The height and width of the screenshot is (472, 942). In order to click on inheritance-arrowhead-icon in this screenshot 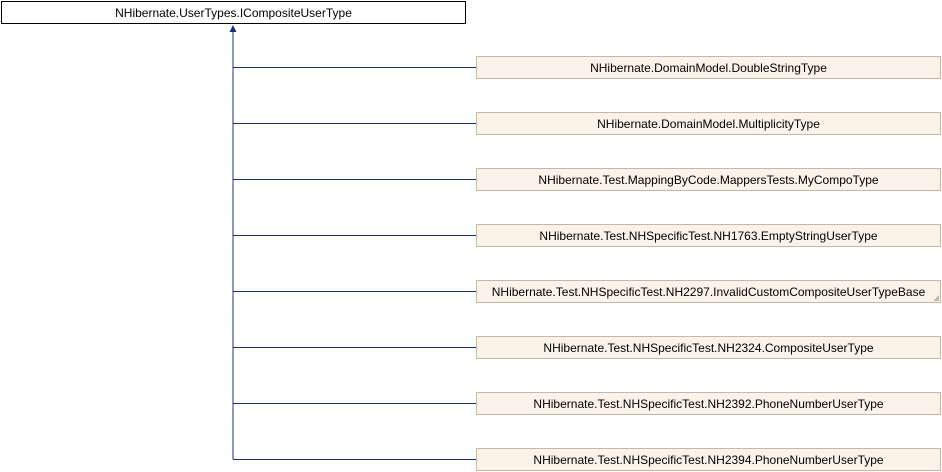, I will do `click(233, 28)`.